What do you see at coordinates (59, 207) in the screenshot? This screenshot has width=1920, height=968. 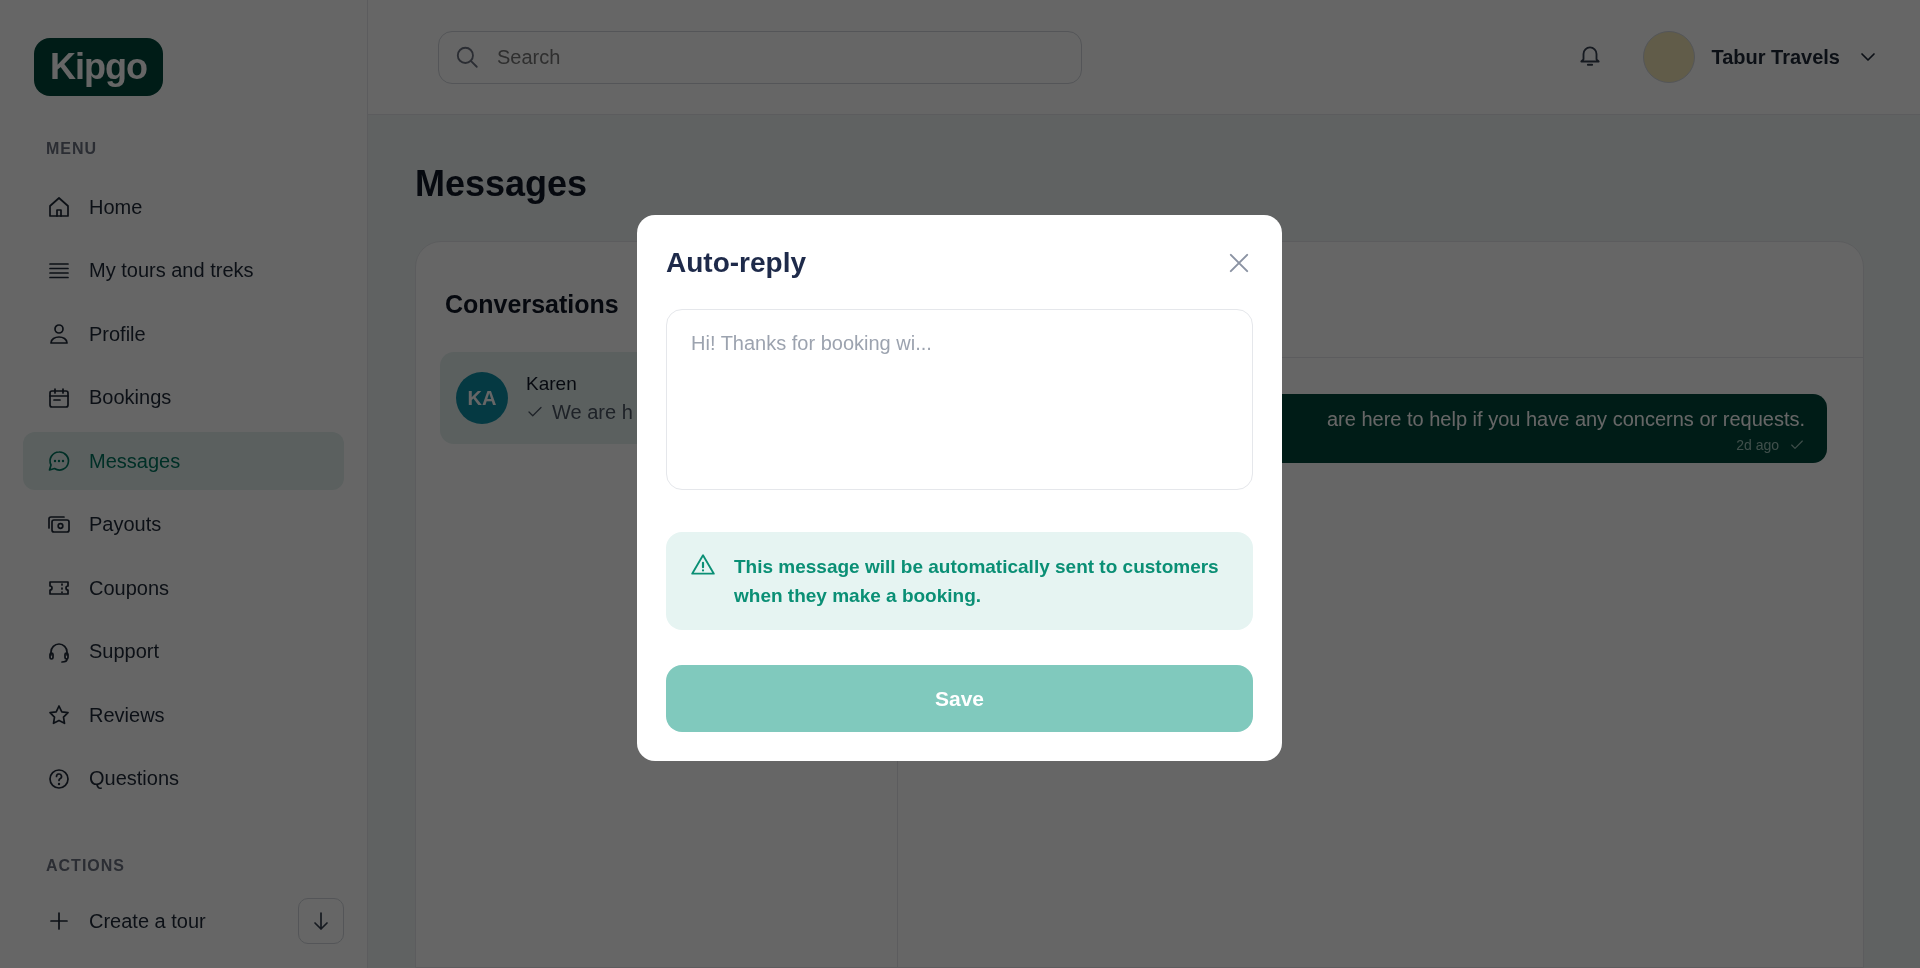 I see `home-icon` at bounding box center [59, 207].